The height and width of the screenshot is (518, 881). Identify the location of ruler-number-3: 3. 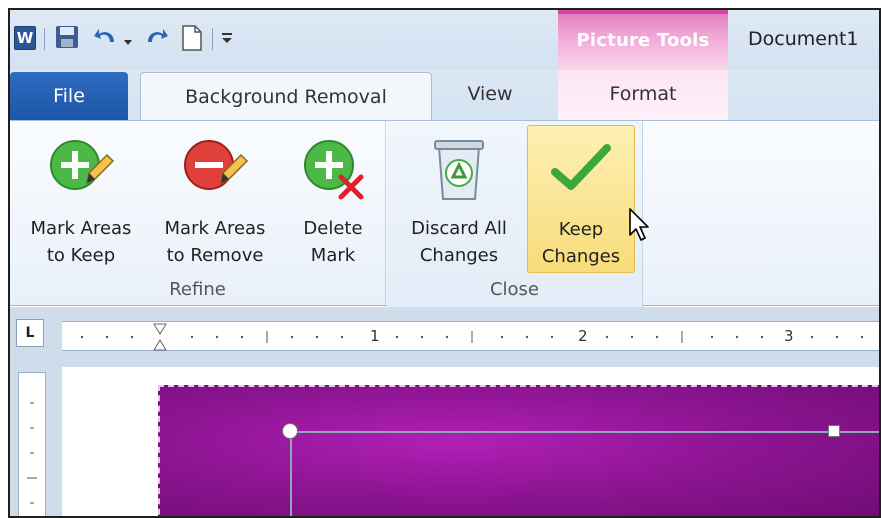
(789, 336).